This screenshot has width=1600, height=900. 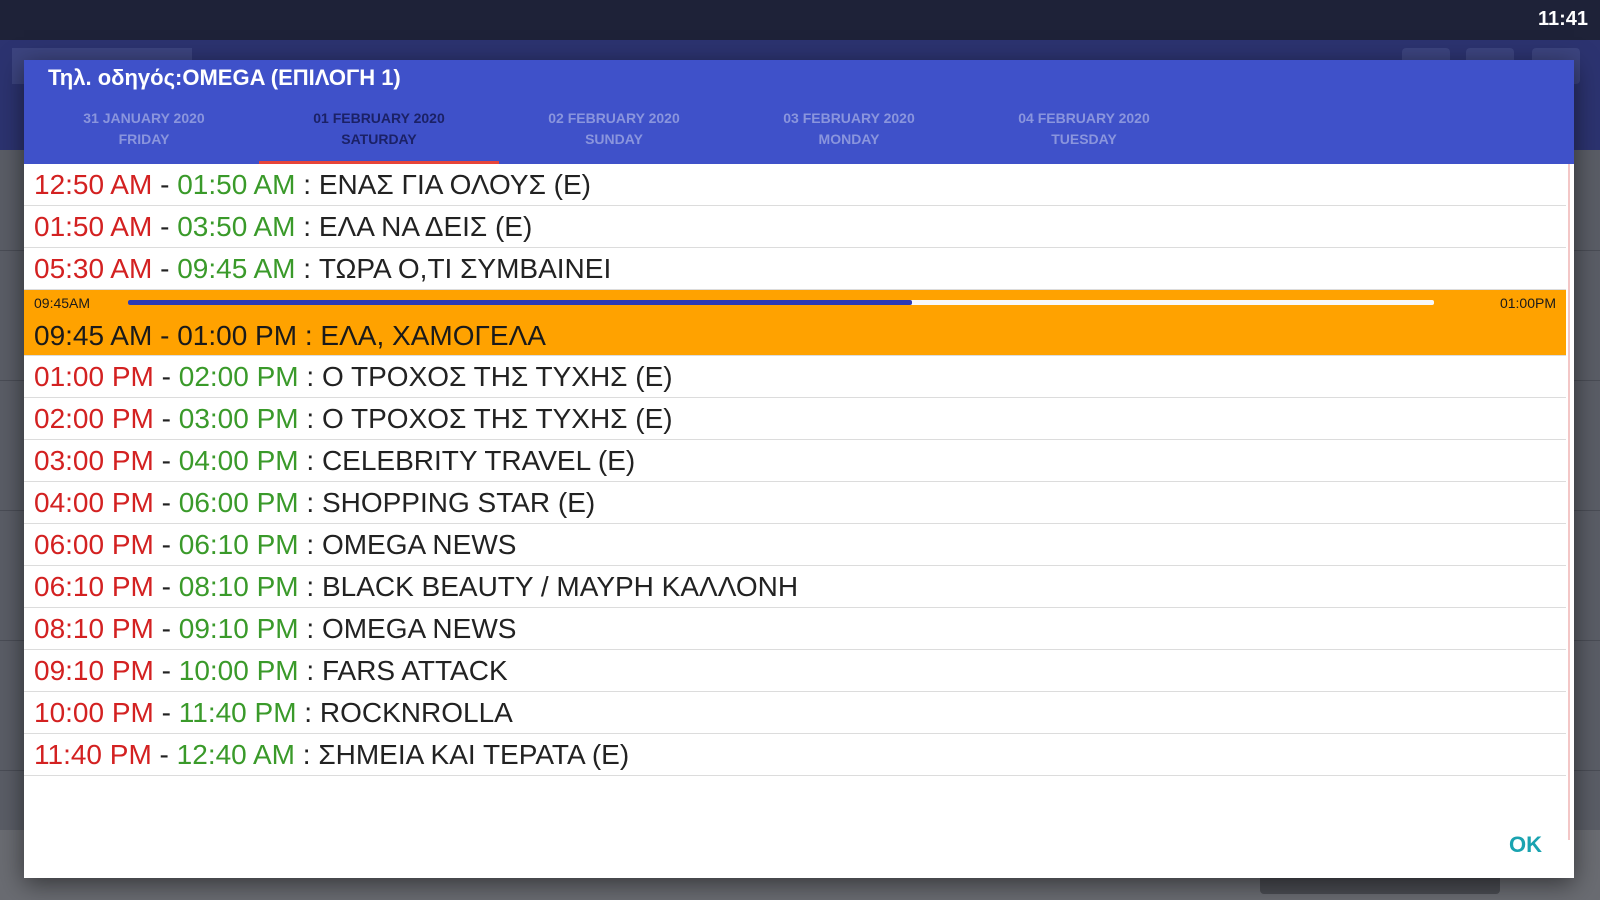 I want to click on program-title: ΕΝΑΣ ΓΙΑ ΟΛΟΥΣ (E), so click(x=454, y=184).